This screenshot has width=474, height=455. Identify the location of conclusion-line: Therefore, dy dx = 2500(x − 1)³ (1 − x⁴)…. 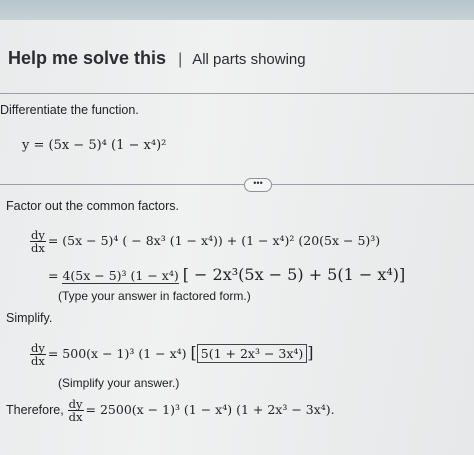
(170, 410).